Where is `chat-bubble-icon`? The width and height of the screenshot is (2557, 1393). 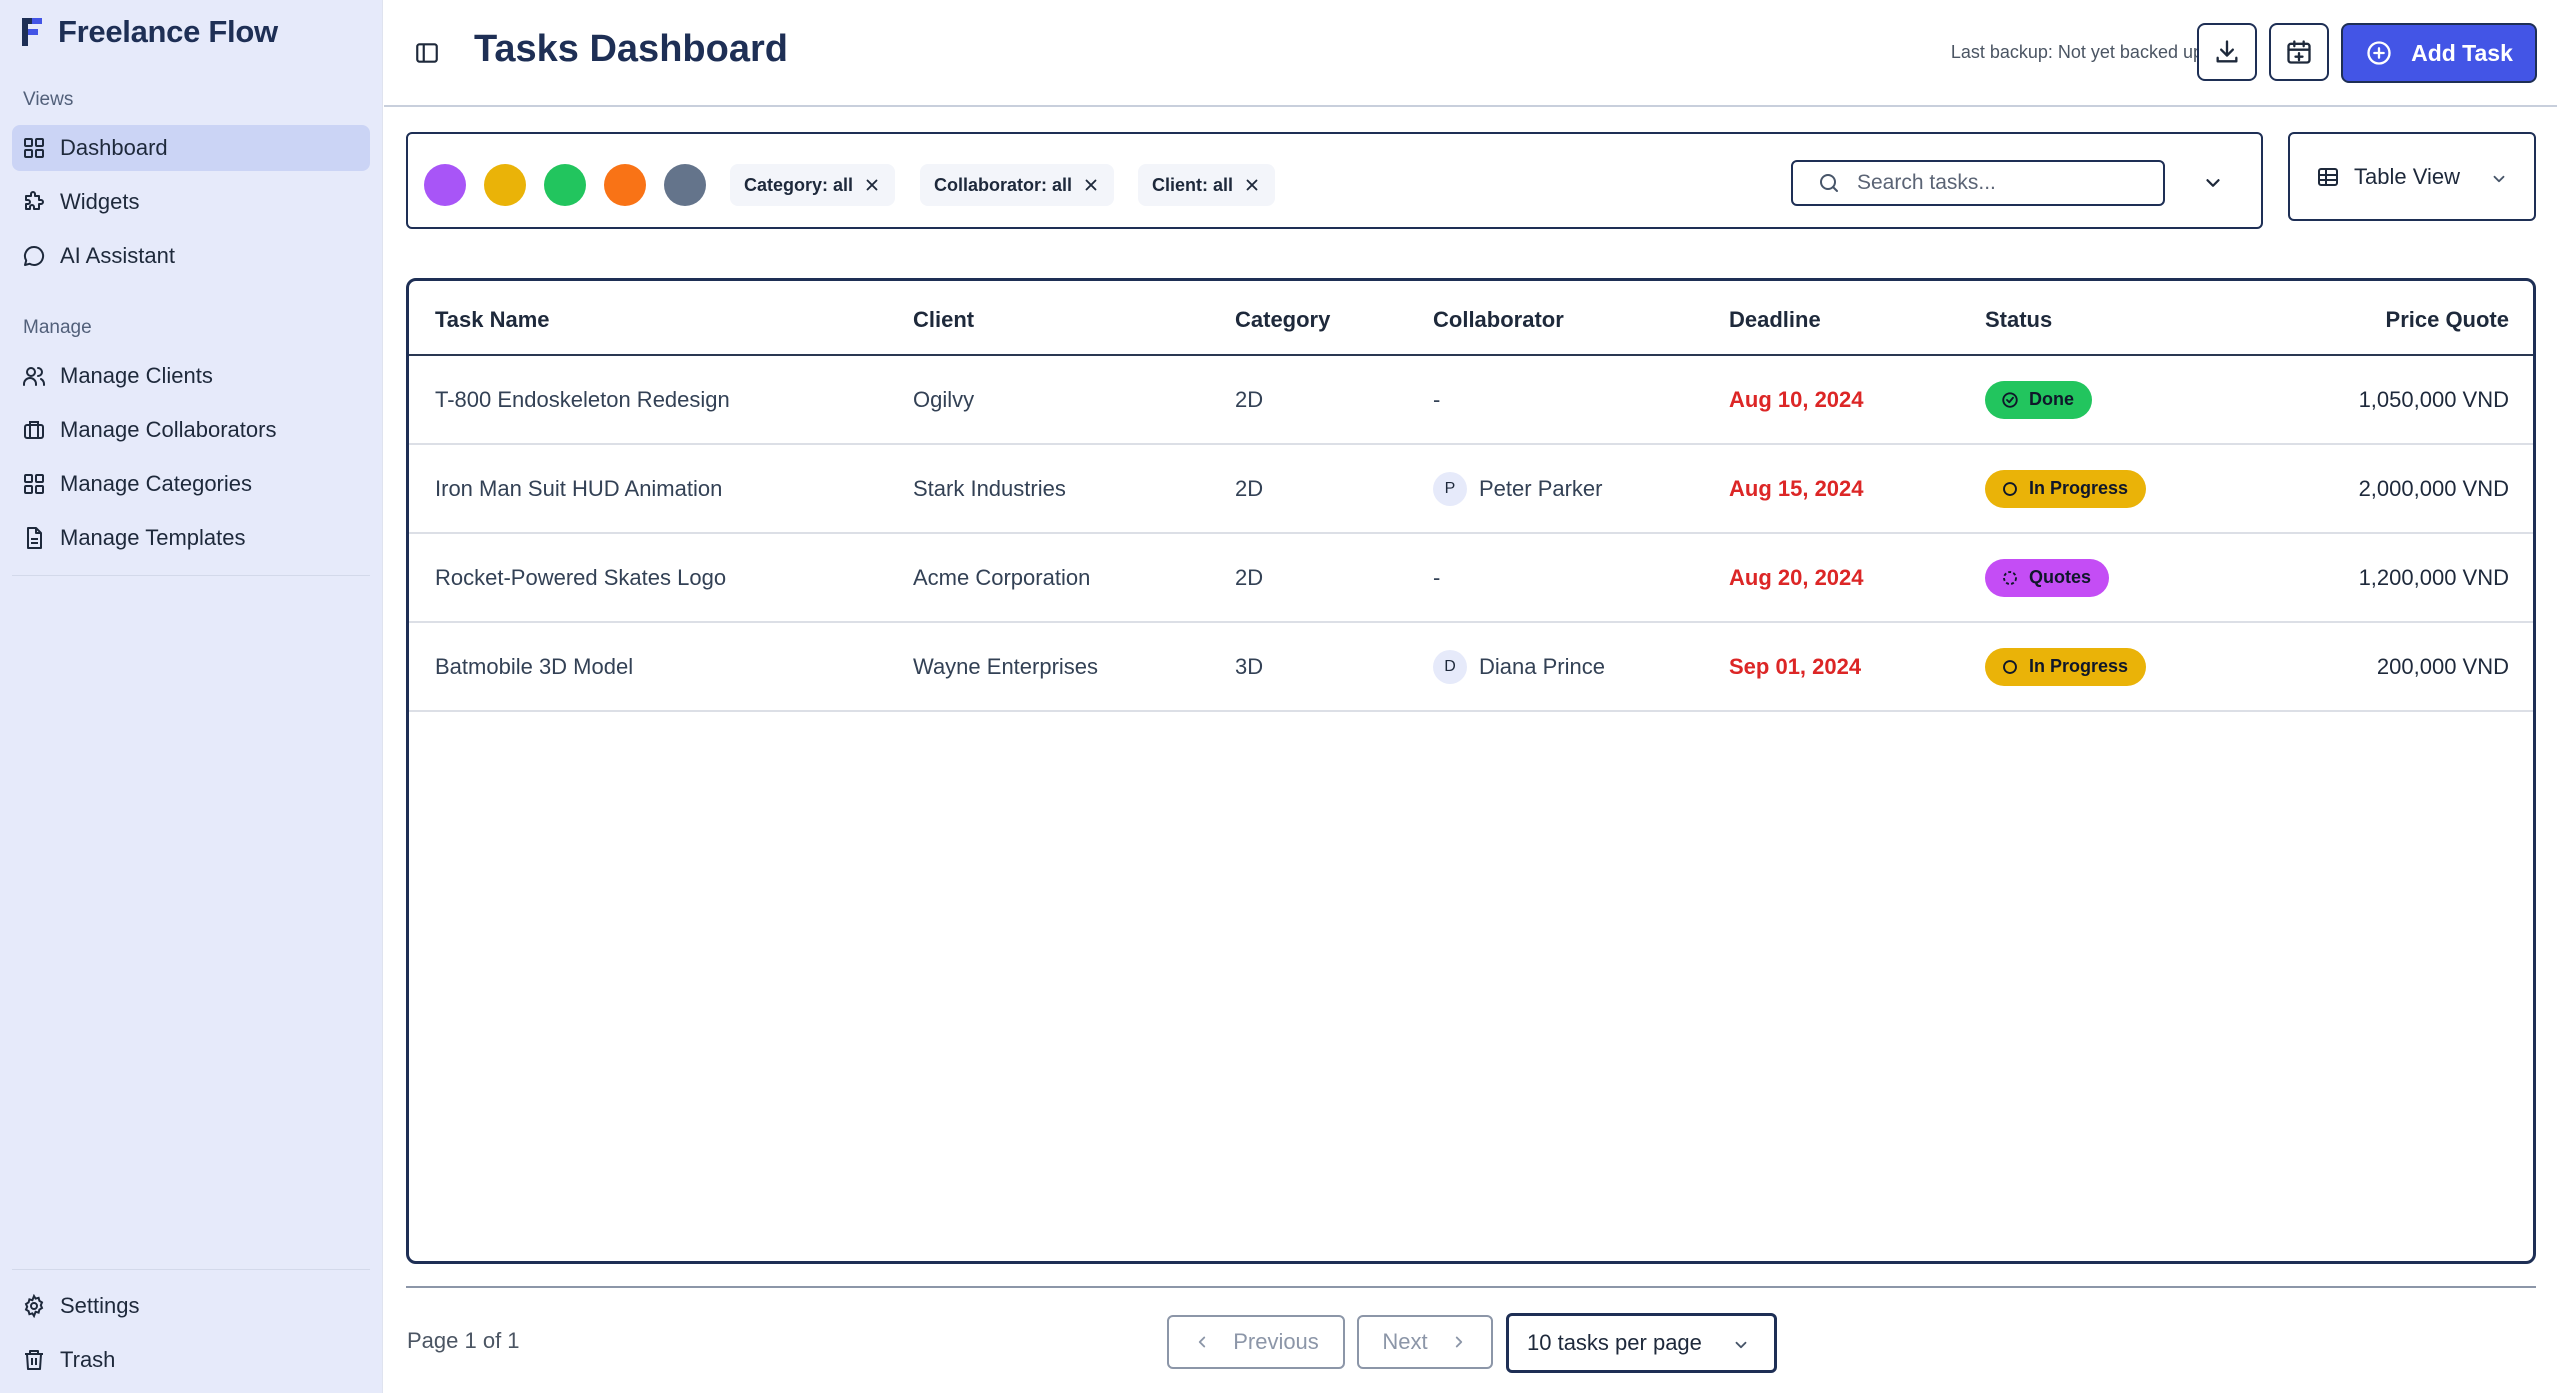
chat-bubble-icon is located at coordinates (34, 255).